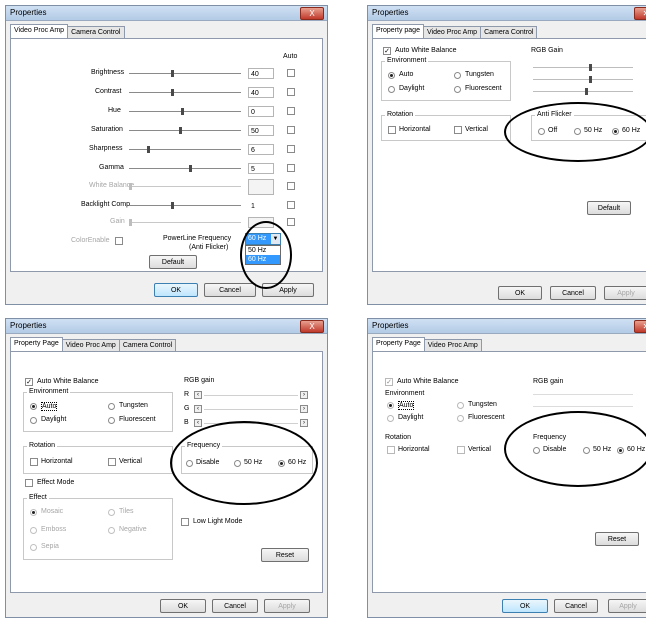 The height and width of the screenshot is (619, 646). I want to click on brightness-auto-checkbox, so click(291, 73).